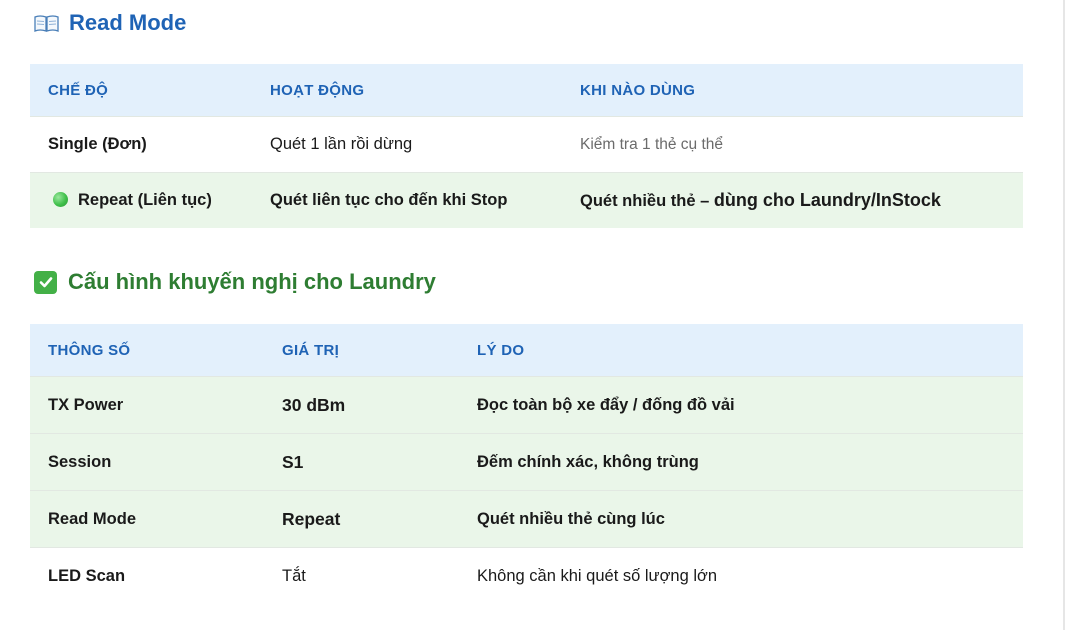 Image resolution: width=1065 pixels, height=630 pixels. What do you see at coordinates (46, 23) in the screenshot?
I see `open-book-icon` at bounding box center [46, 23].